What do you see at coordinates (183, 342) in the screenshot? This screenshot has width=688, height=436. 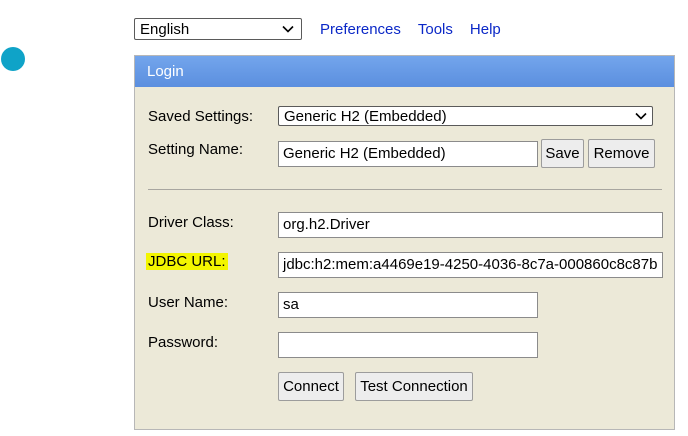 I see `password-label: Password:` at bounding box center [183, 342].